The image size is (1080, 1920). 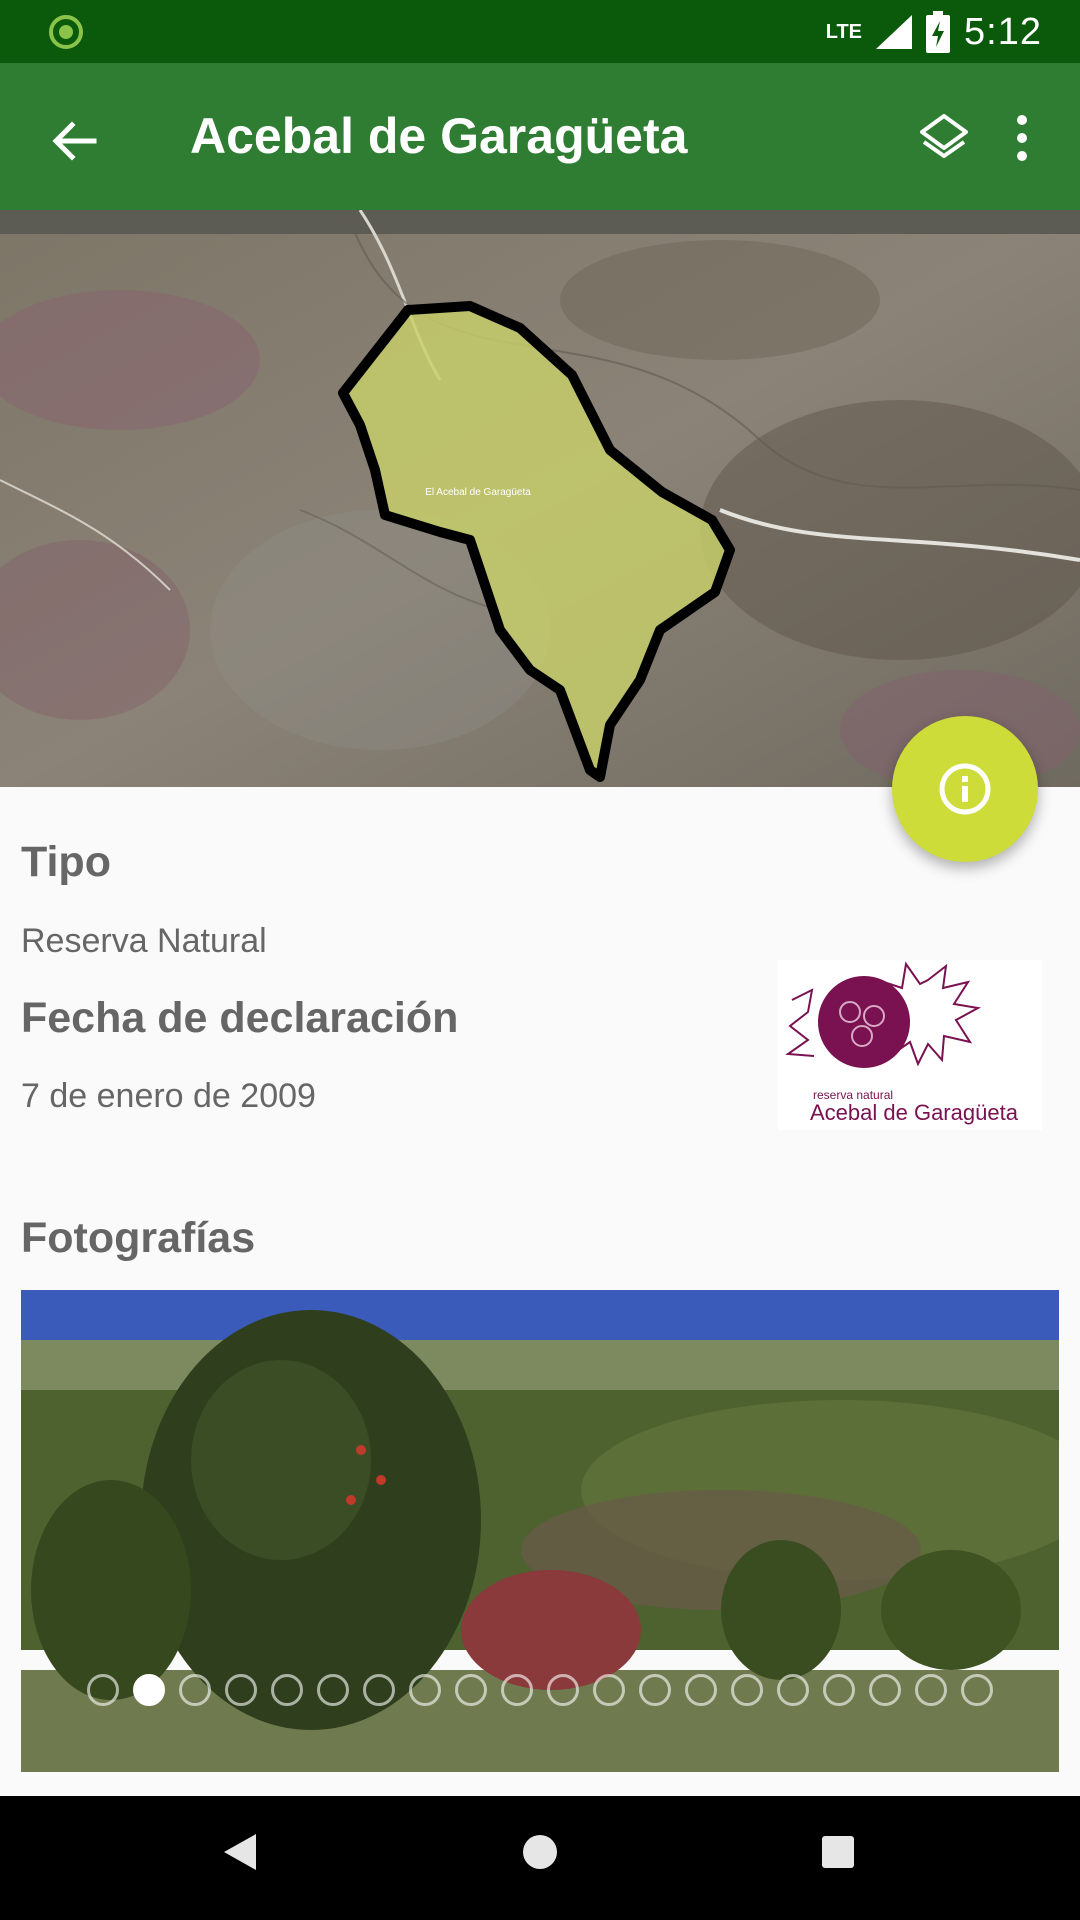 I want to click on fotografias-heading: Fotografías, so click(x=138, y=1238).